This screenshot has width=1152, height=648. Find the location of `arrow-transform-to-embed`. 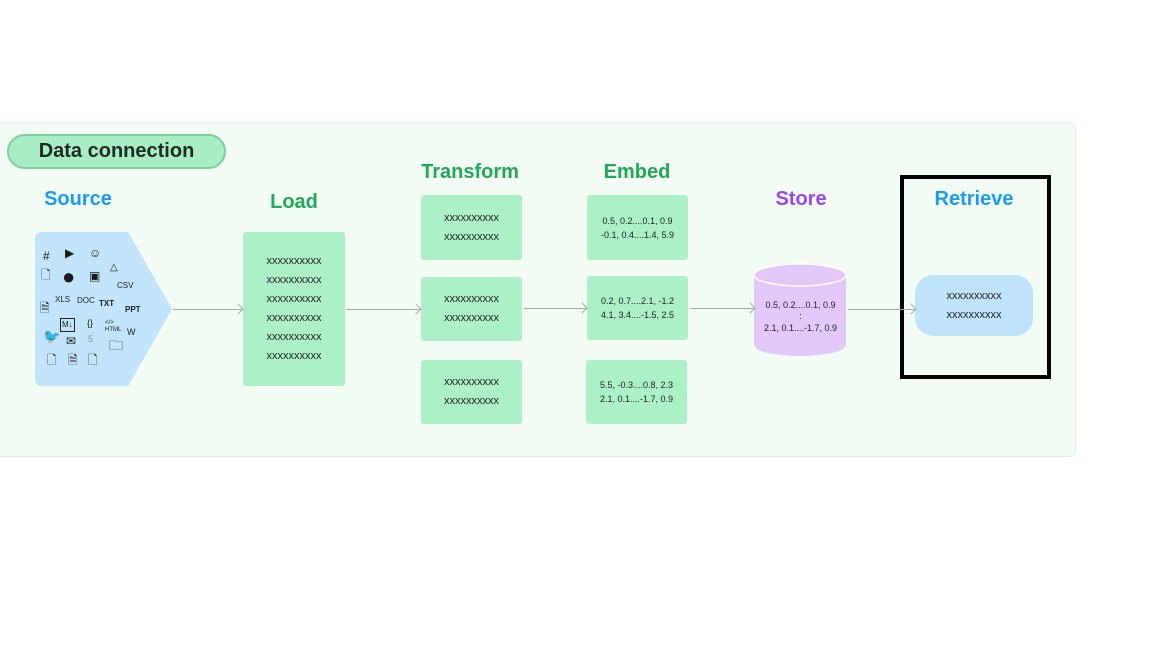

arrow-transform-to-embed is located at coordinates (555, 308).